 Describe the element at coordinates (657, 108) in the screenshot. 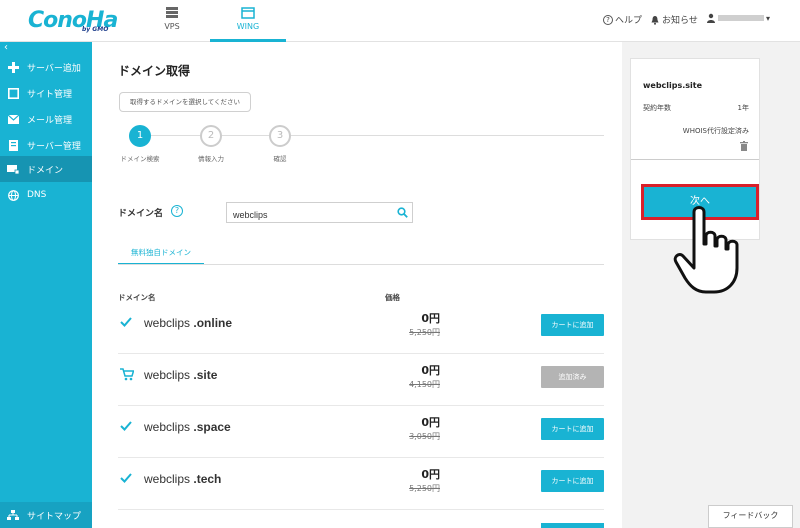

I see `contract-term-label: 契約年数` at that location.